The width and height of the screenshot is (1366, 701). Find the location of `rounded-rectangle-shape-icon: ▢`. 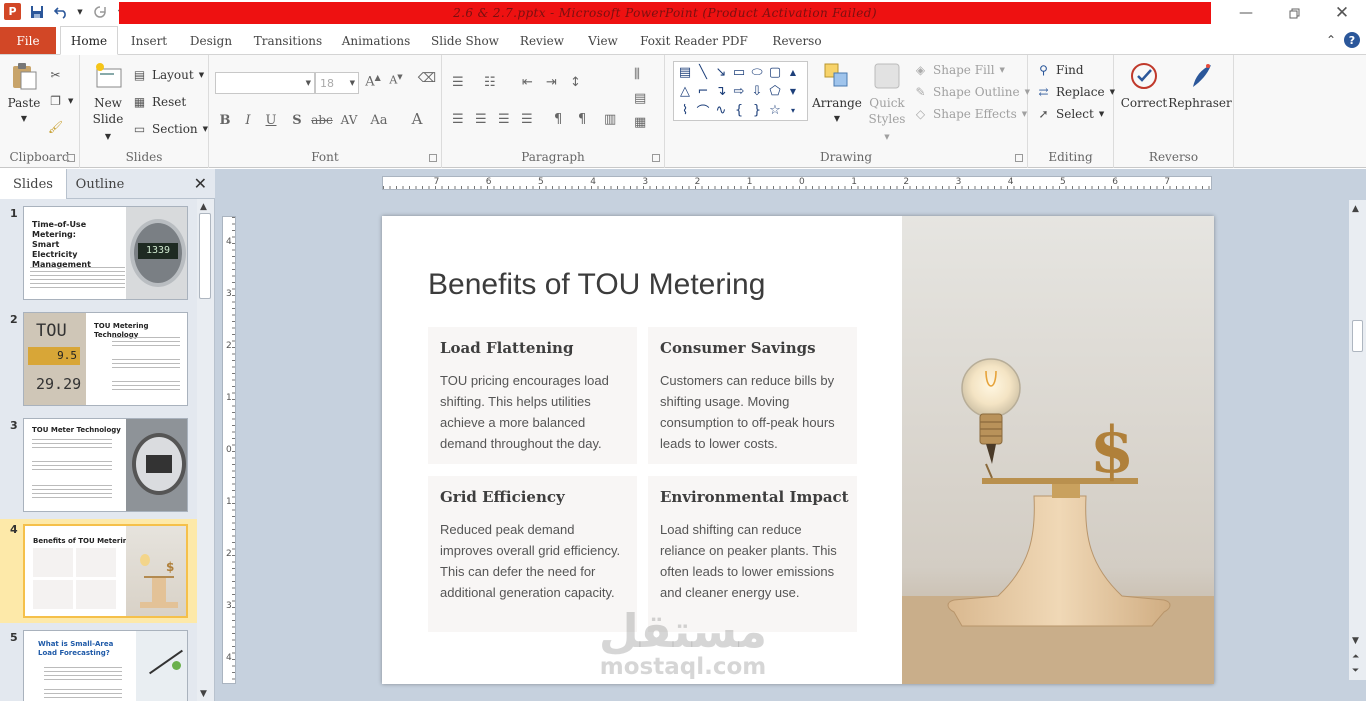

rounded-rectangle-shape-icon: ▢ is located at coordinates (775, 72).